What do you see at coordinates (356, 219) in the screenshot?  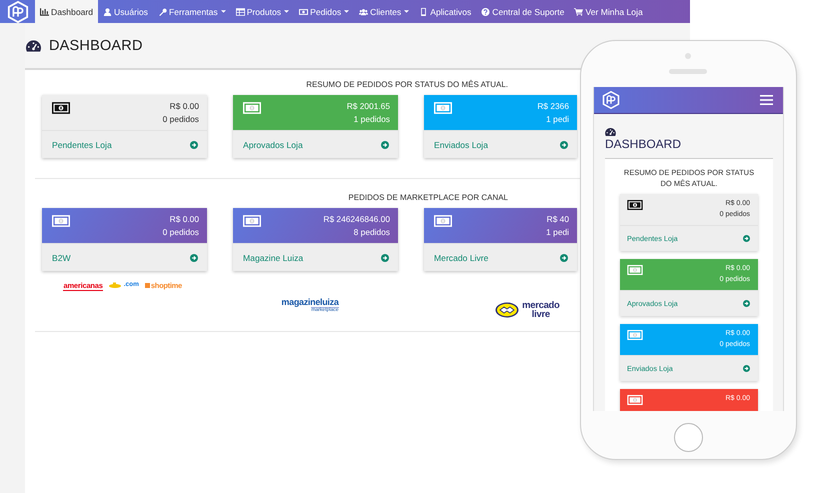 I see `order-amount: R$ 246246846.00` at bounding box center [356, 219].